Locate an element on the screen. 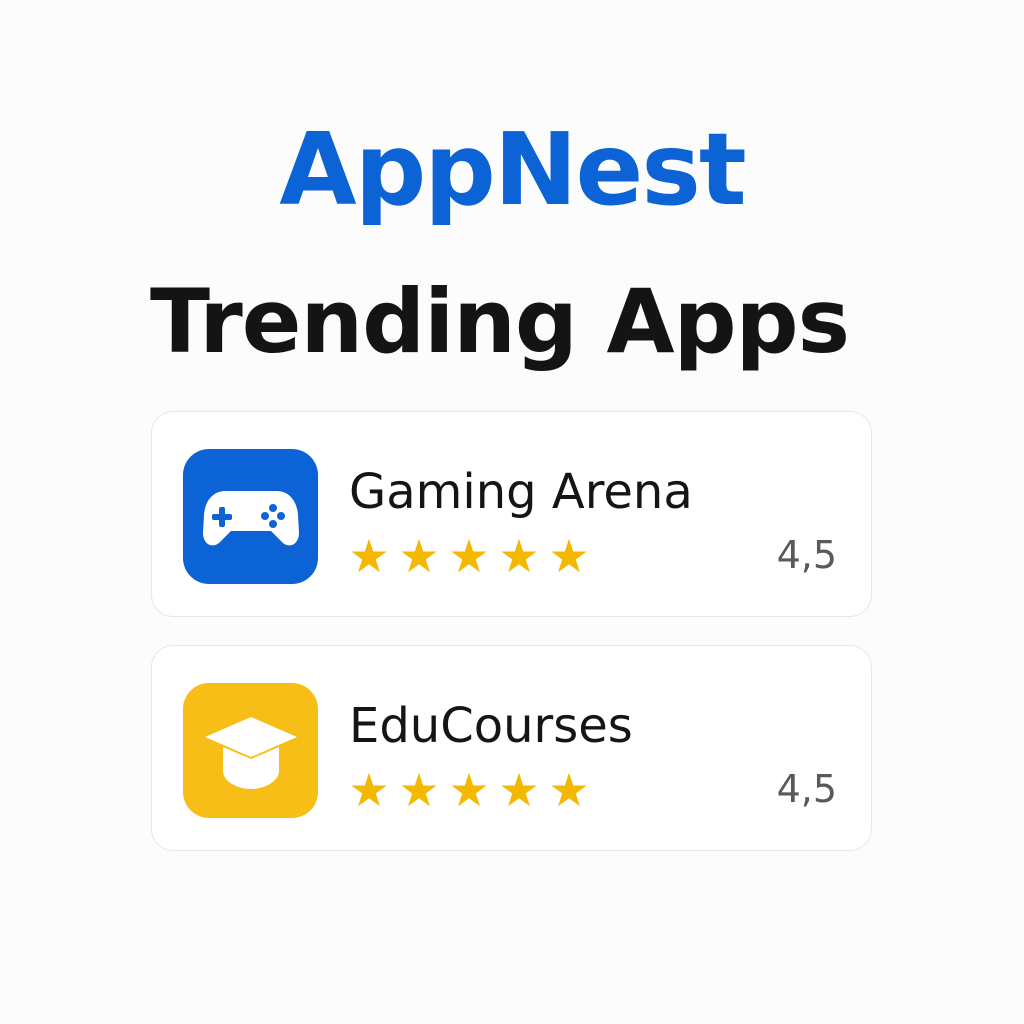 The width and height of the screenshot is (1024, 1024). gamepad-icon is located at coordinates (250, 517).